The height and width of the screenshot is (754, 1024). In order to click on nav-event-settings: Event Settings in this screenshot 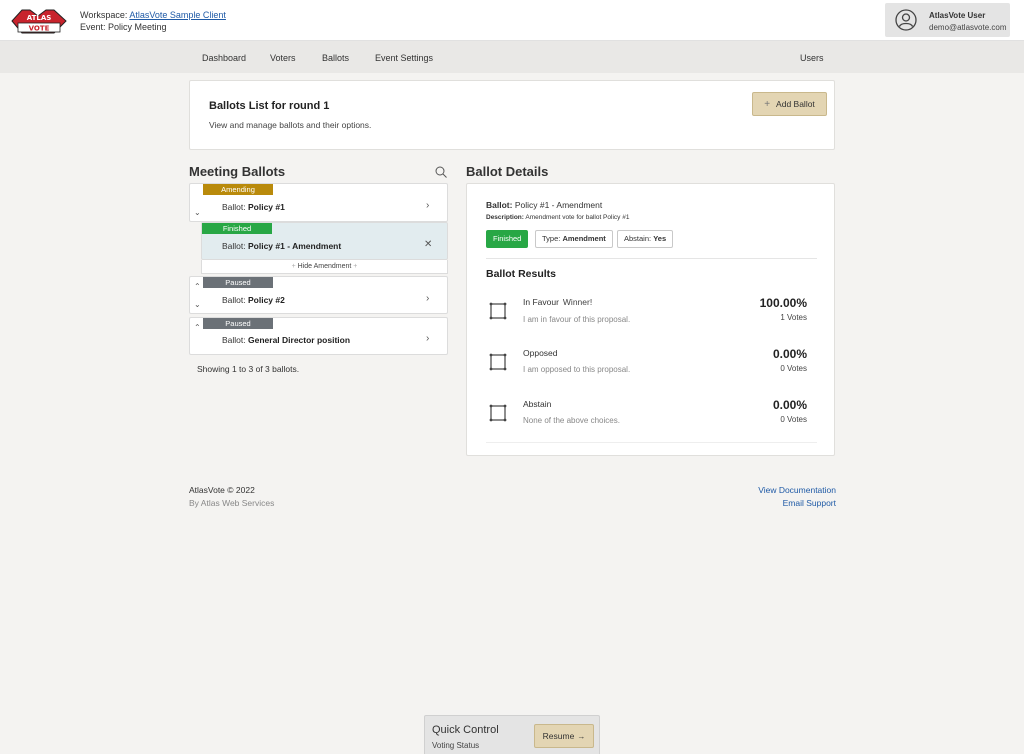, I will do `click(404, 58)`.